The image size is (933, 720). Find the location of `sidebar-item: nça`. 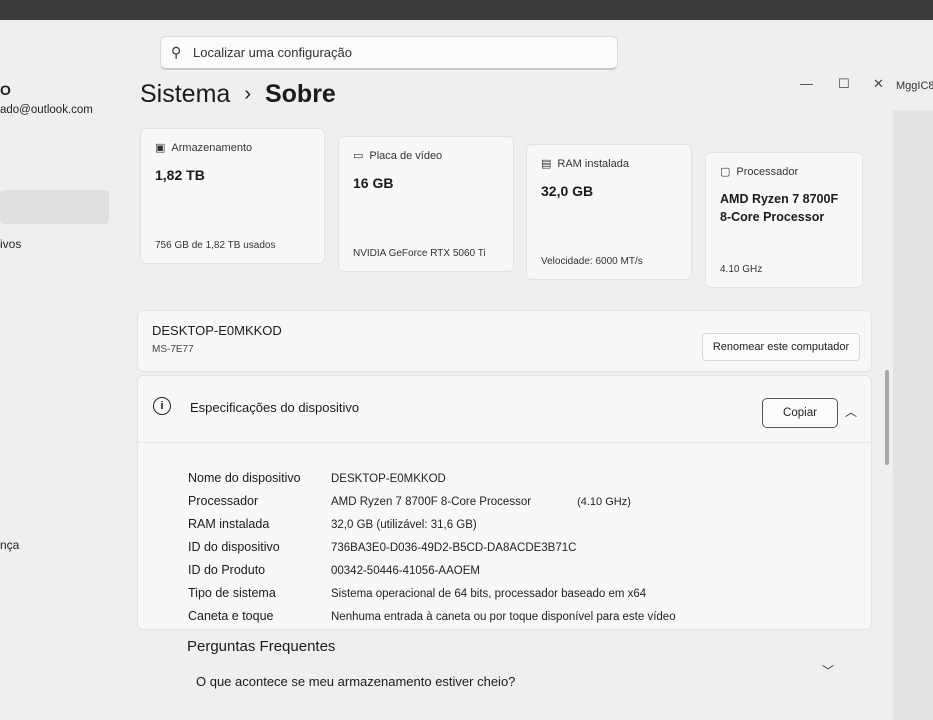

sidebar-item: nça is located at coordinates (9, 545).